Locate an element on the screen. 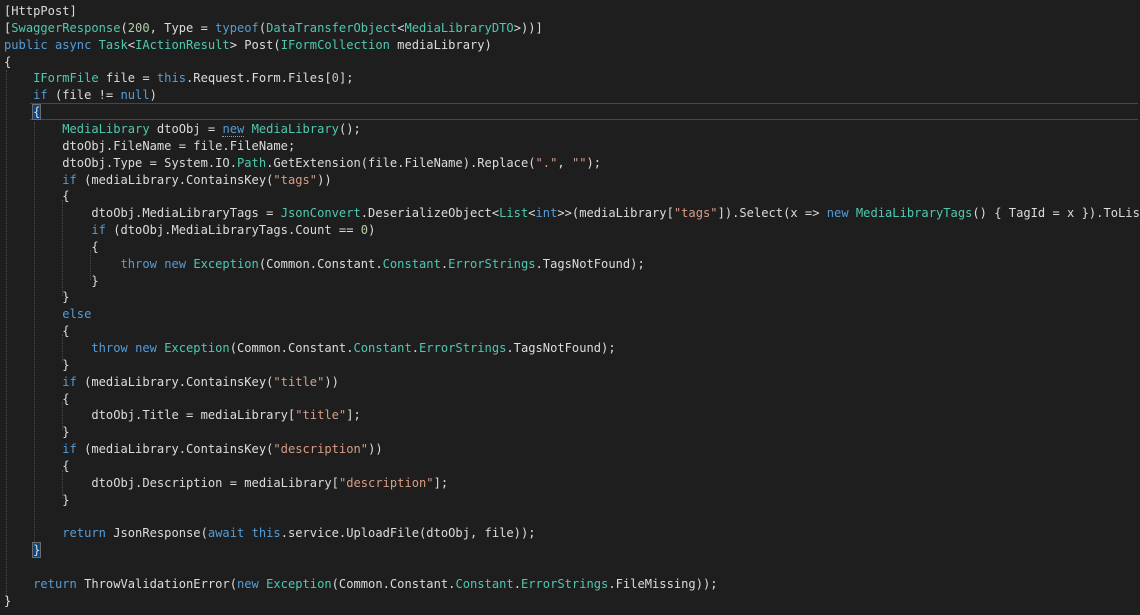  type-token: IFormFile is located at coordinates (66, 78).